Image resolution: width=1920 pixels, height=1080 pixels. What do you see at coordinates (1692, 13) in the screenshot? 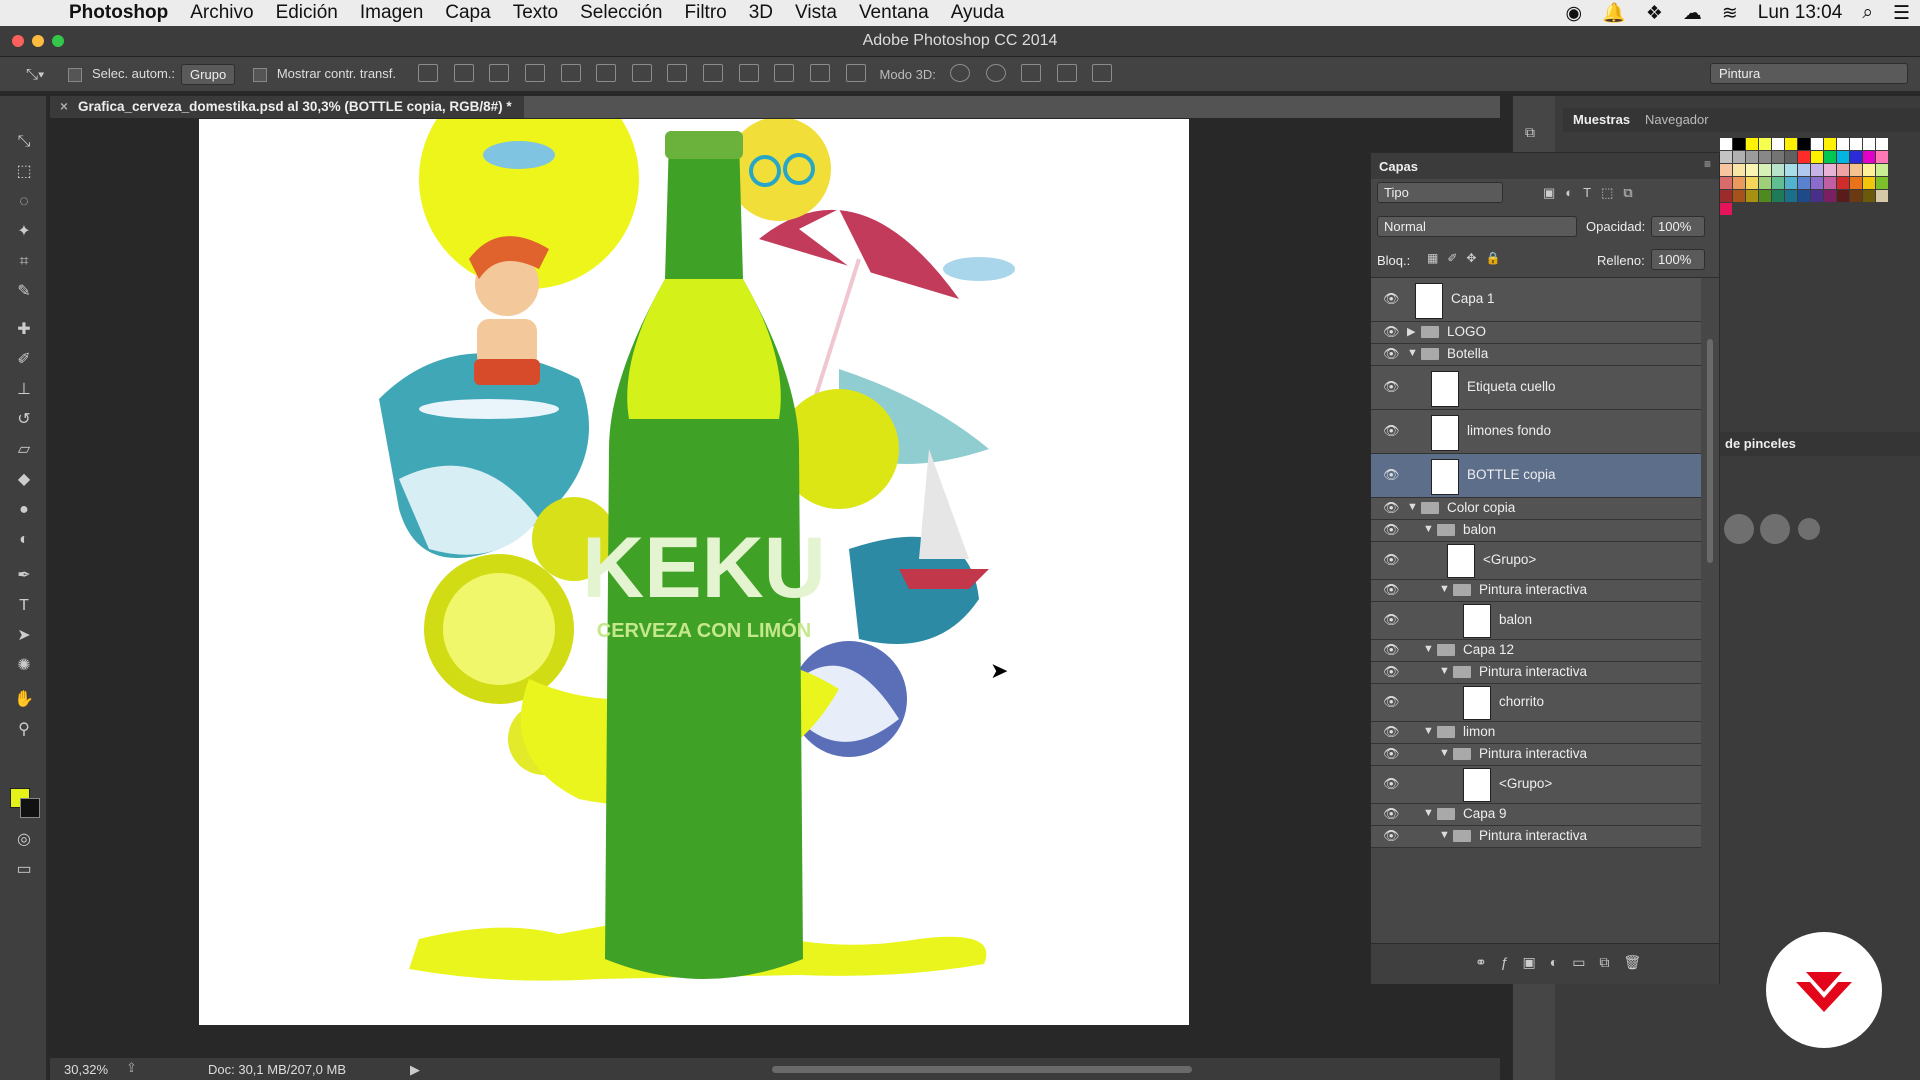
I see `creative-cloud-icon: ☁` at bounding box center [1692, 13].